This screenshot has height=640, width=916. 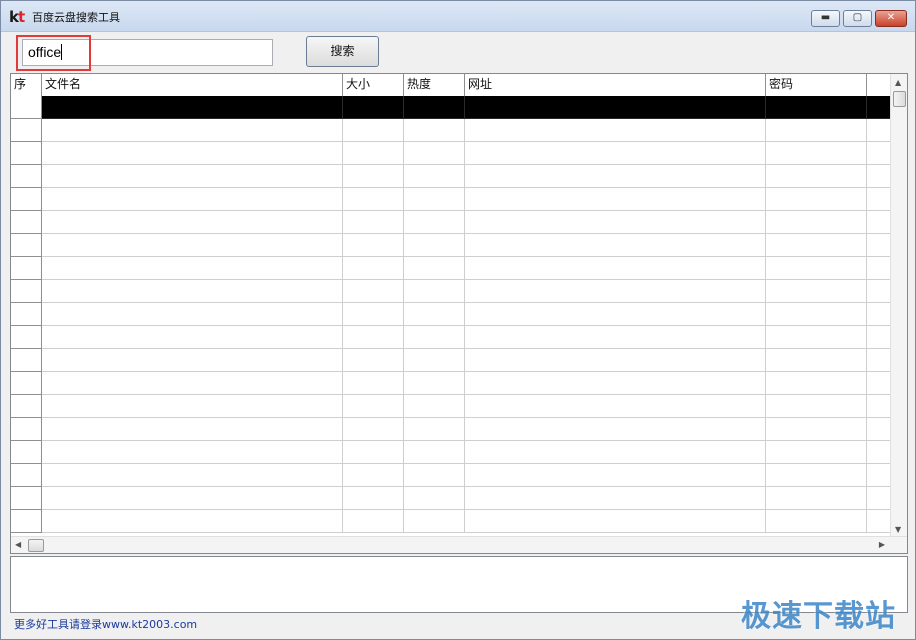 What do you see at coordinates (899, 99) in the screenshot?
I see `vertical-scroll-thumb` at bounding box center [899, 99].